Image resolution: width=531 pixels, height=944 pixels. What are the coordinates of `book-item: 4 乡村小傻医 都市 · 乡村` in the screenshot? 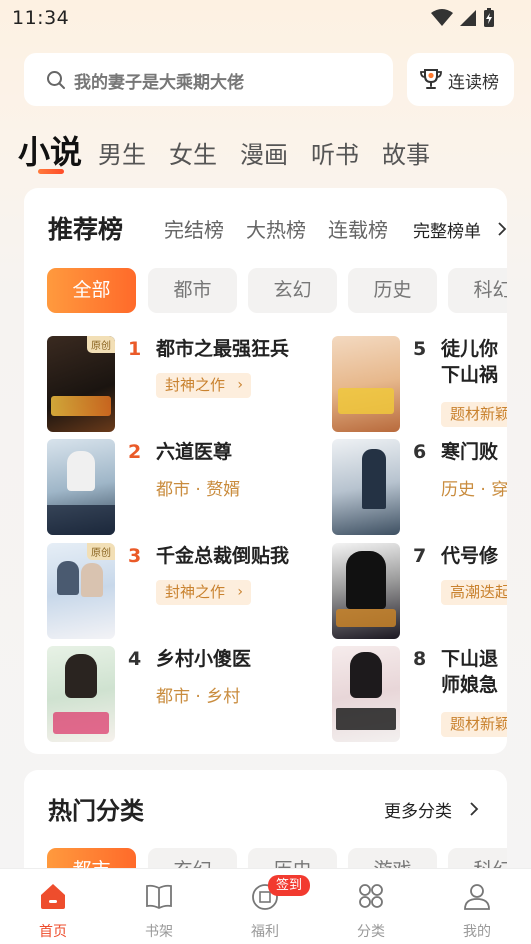 It's located at (177, 694).